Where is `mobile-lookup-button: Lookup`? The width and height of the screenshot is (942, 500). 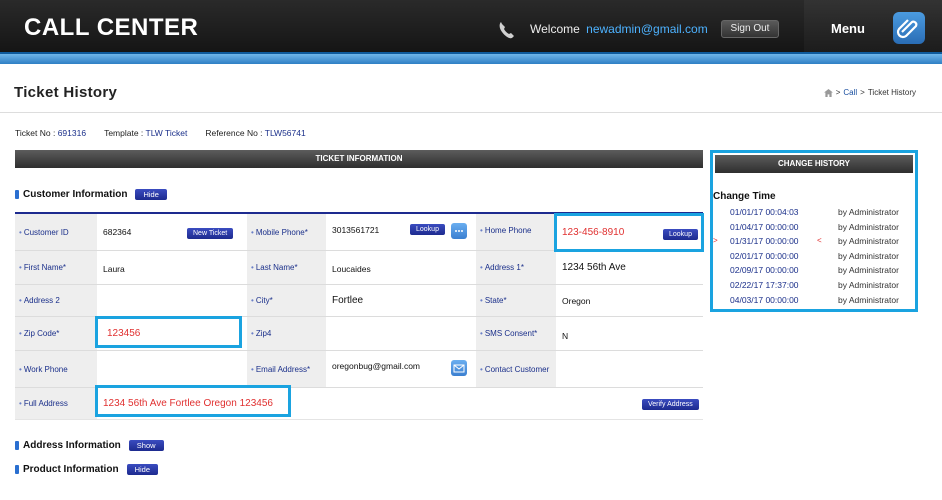
mobile-lookup-button: Lookup is located at coordinates (427, 229).